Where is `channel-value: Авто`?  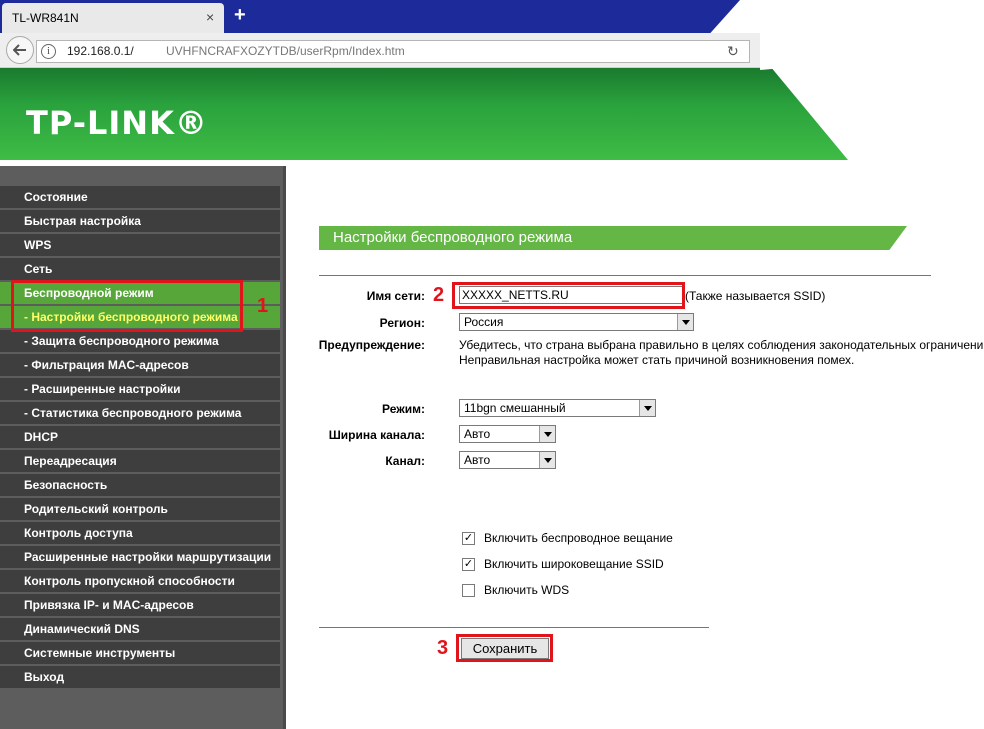
channel-value: Авто is located at coordinates (477, 460).